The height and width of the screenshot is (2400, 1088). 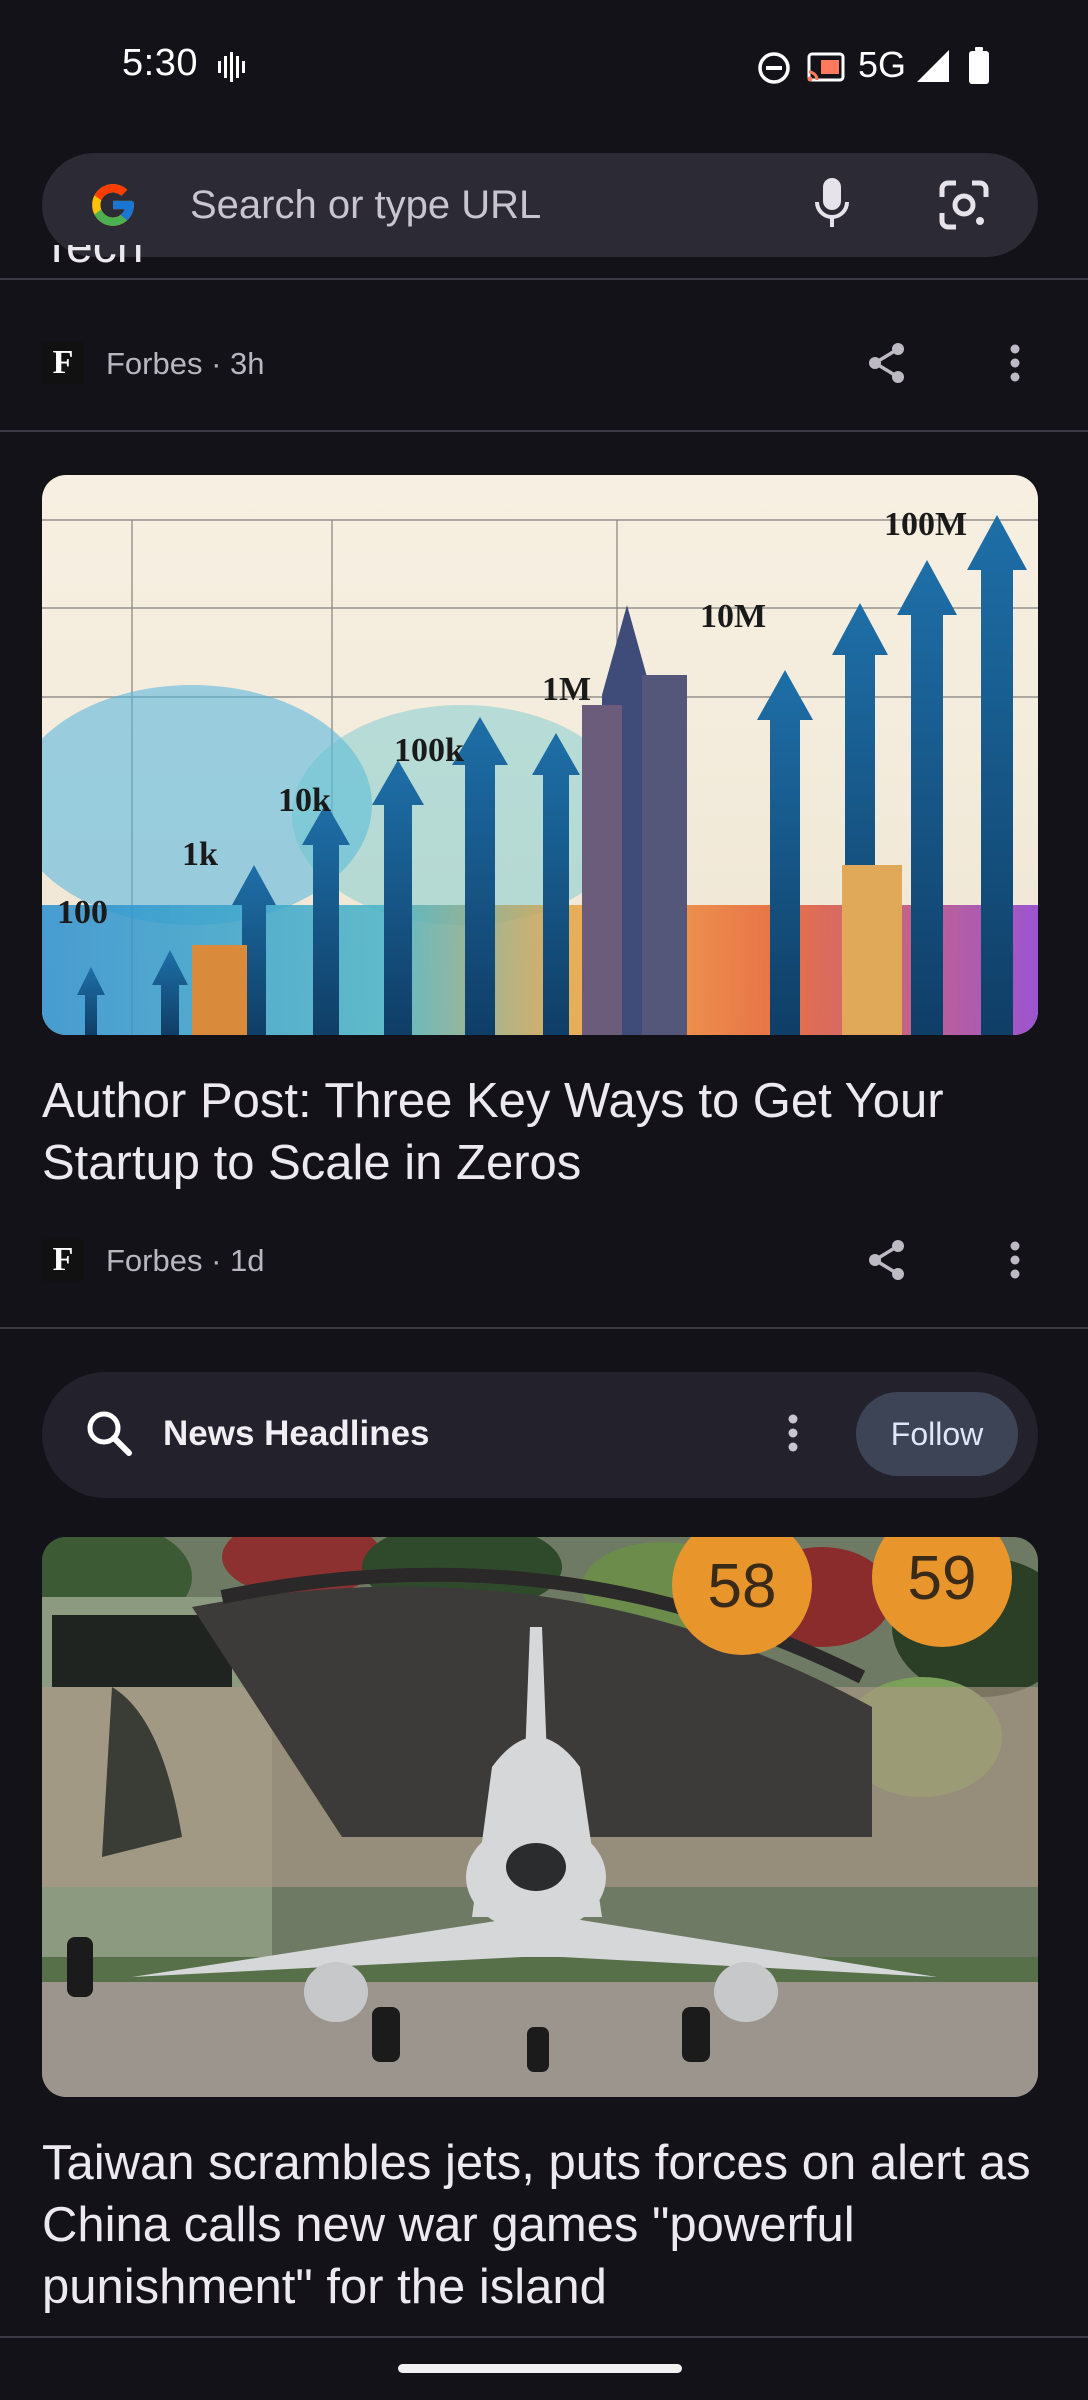 I want to click on chart-label-1k: 1k, so click(x=200, y=854).